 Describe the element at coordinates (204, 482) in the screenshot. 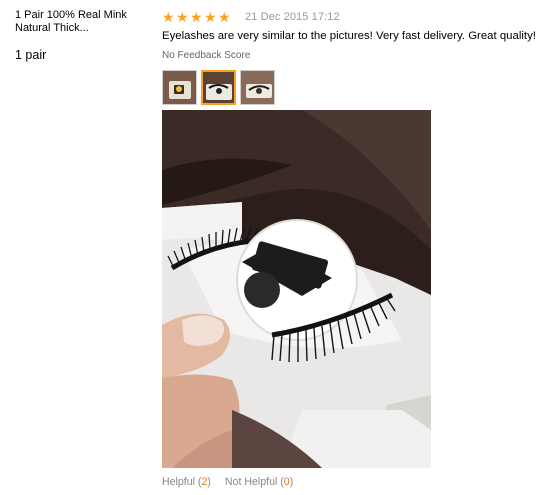

I see `helpful-count: 2` at that location.